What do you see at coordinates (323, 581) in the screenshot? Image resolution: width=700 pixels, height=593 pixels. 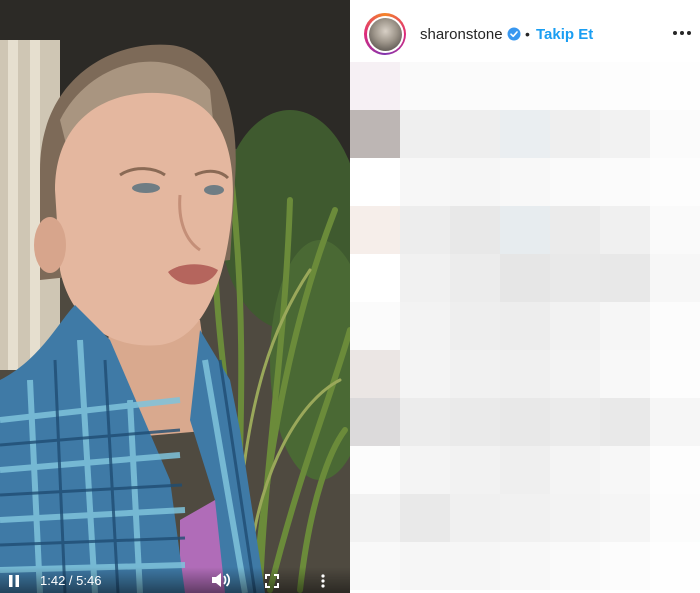 I see `more-vertical-icon` at bounding box center [323, 581].